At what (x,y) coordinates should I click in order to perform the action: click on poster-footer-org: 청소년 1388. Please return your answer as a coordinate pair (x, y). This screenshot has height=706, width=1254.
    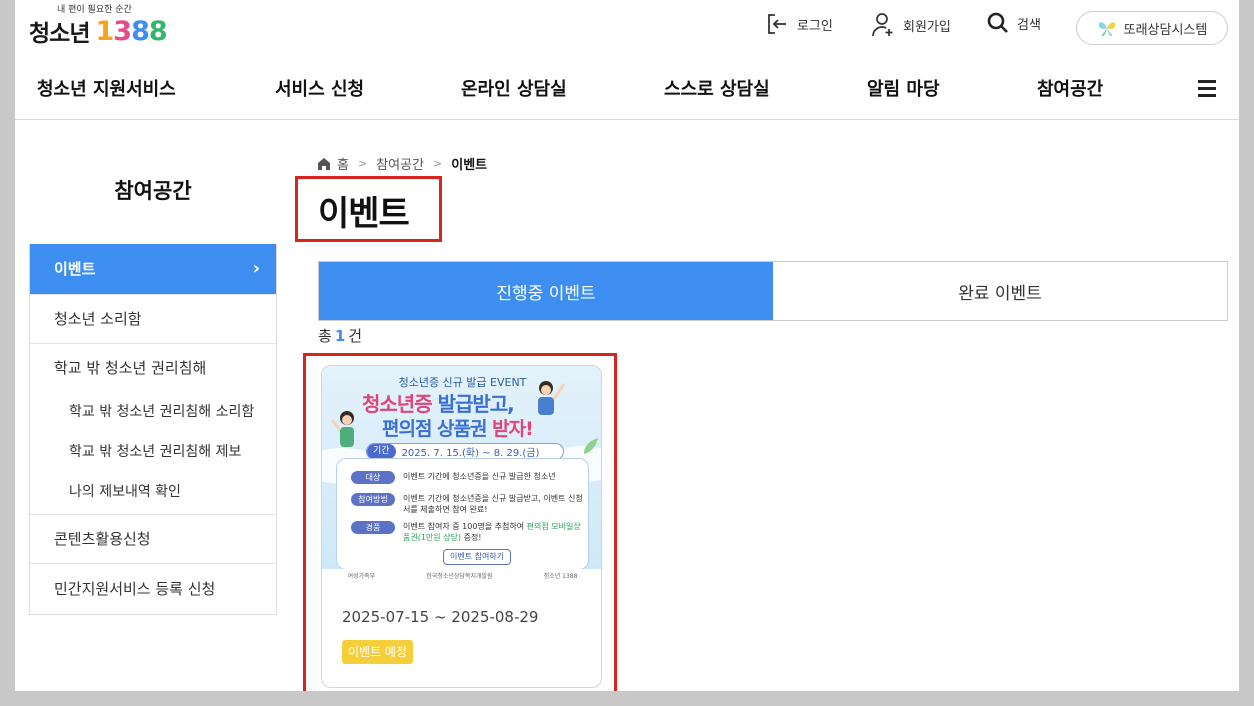
    Looking at the image, I should click on (560, 576).